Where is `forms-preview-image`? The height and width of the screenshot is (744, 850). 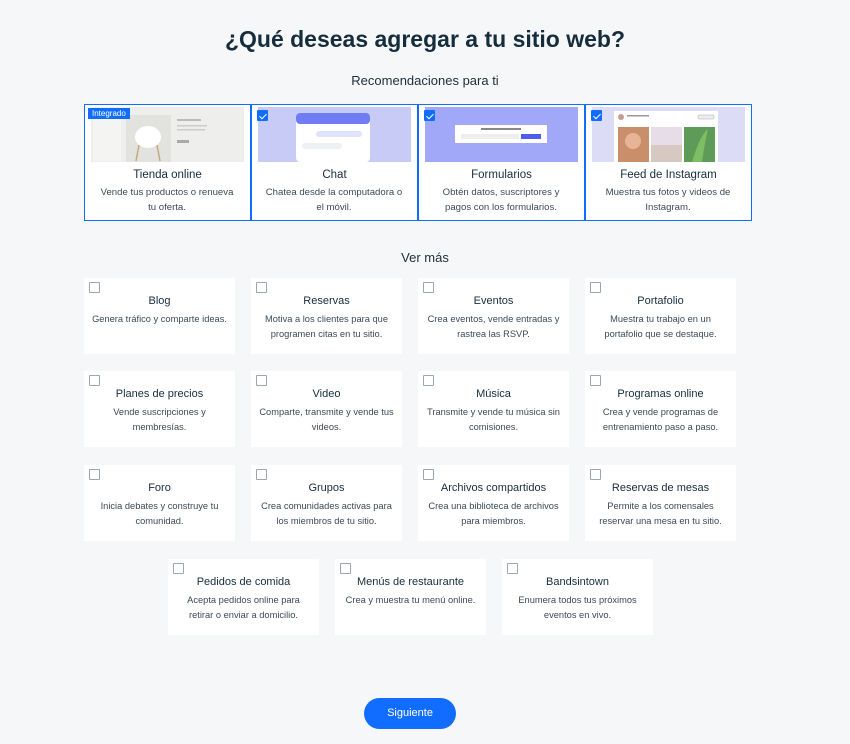 forms-preview-image is located at coordinates (501, 134).